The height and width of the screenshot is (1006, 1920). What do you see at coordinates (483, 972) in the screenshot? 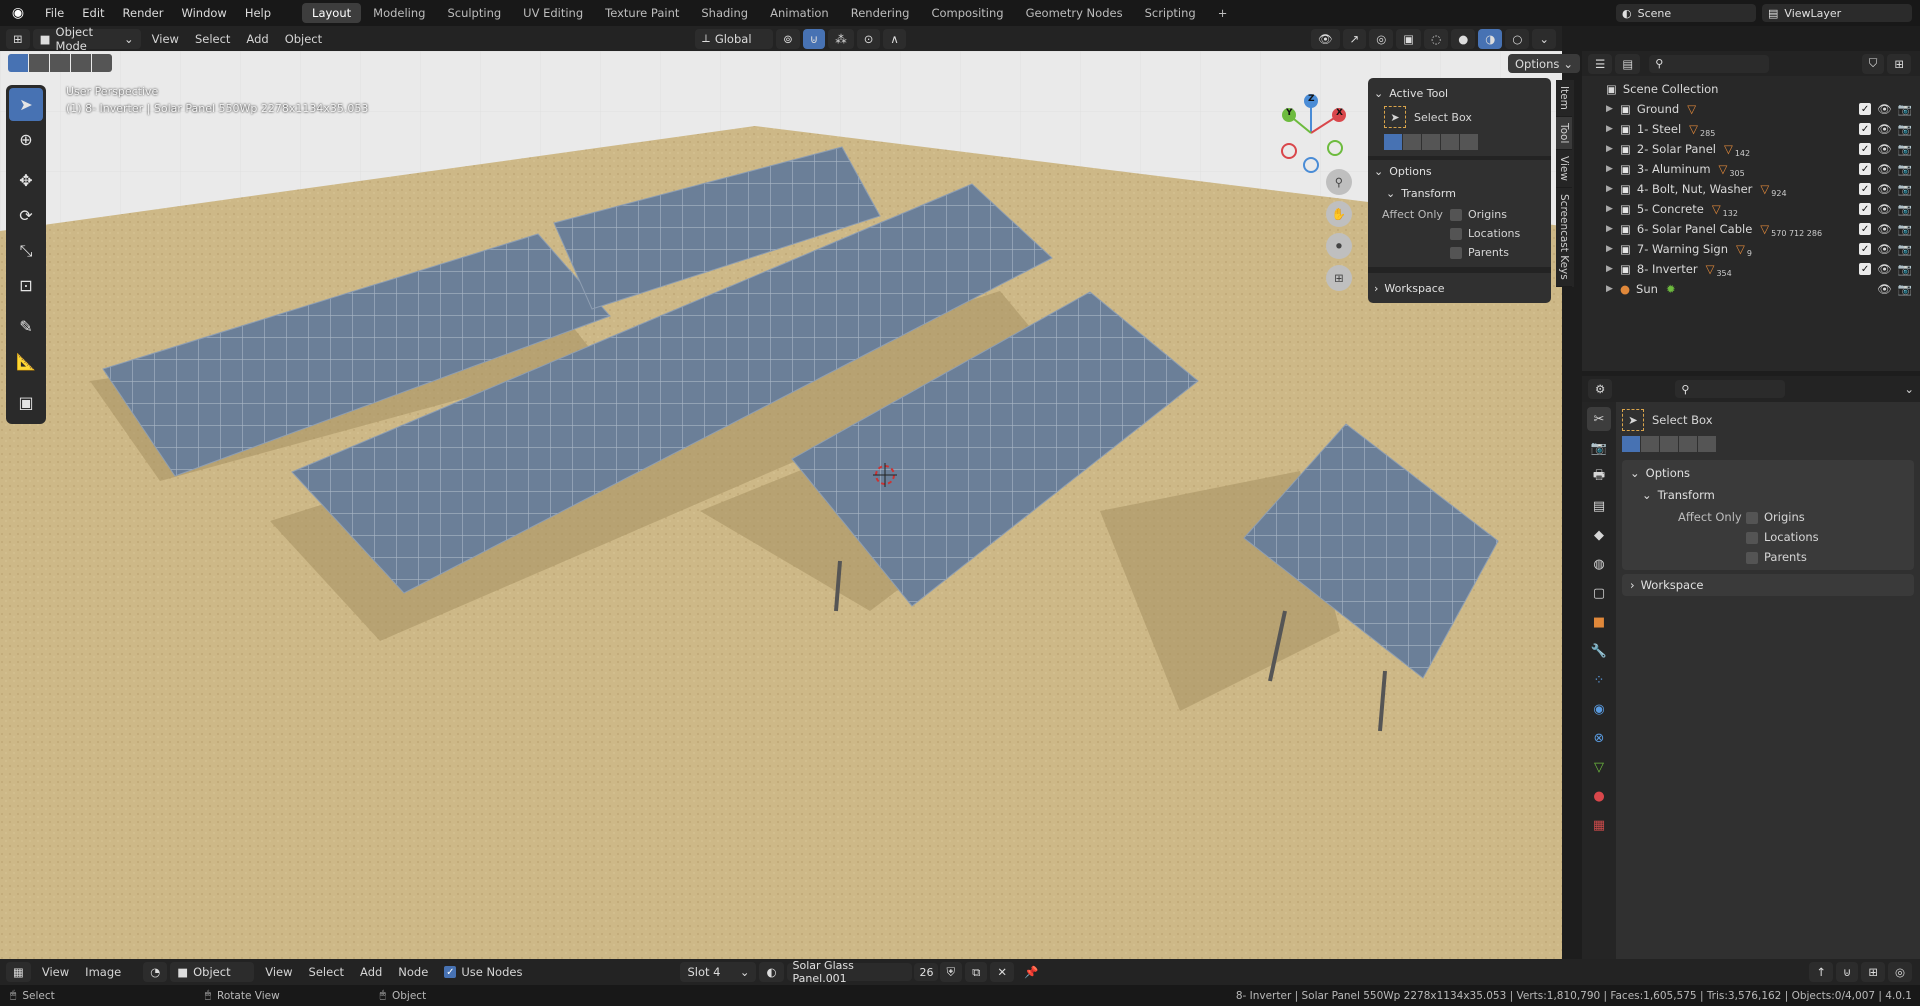
I see `use-nodes-checkbox: ✓ Use Nodes` at bounding box center [483, 972].